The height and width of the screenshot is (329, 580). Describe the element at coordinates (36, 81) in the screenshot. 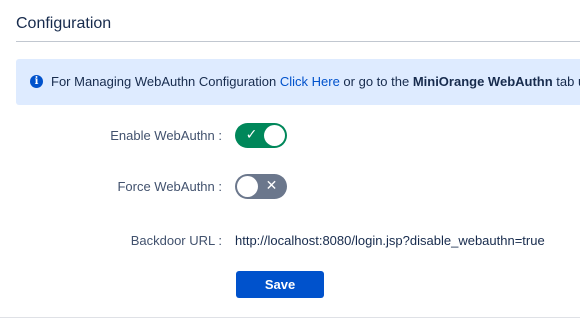

I see `info-icon: i` at that location.